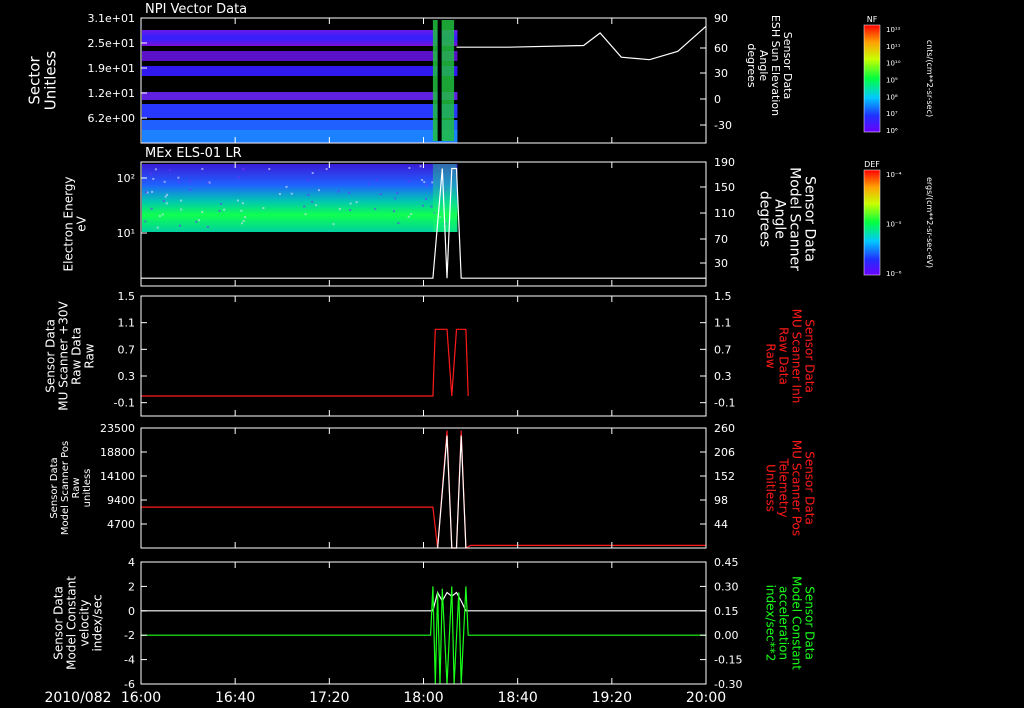  What do you see at coordinates (127, 376) in the screenshot?
I see `left-tick-label: 0.3` at bounding box center [127, 376].